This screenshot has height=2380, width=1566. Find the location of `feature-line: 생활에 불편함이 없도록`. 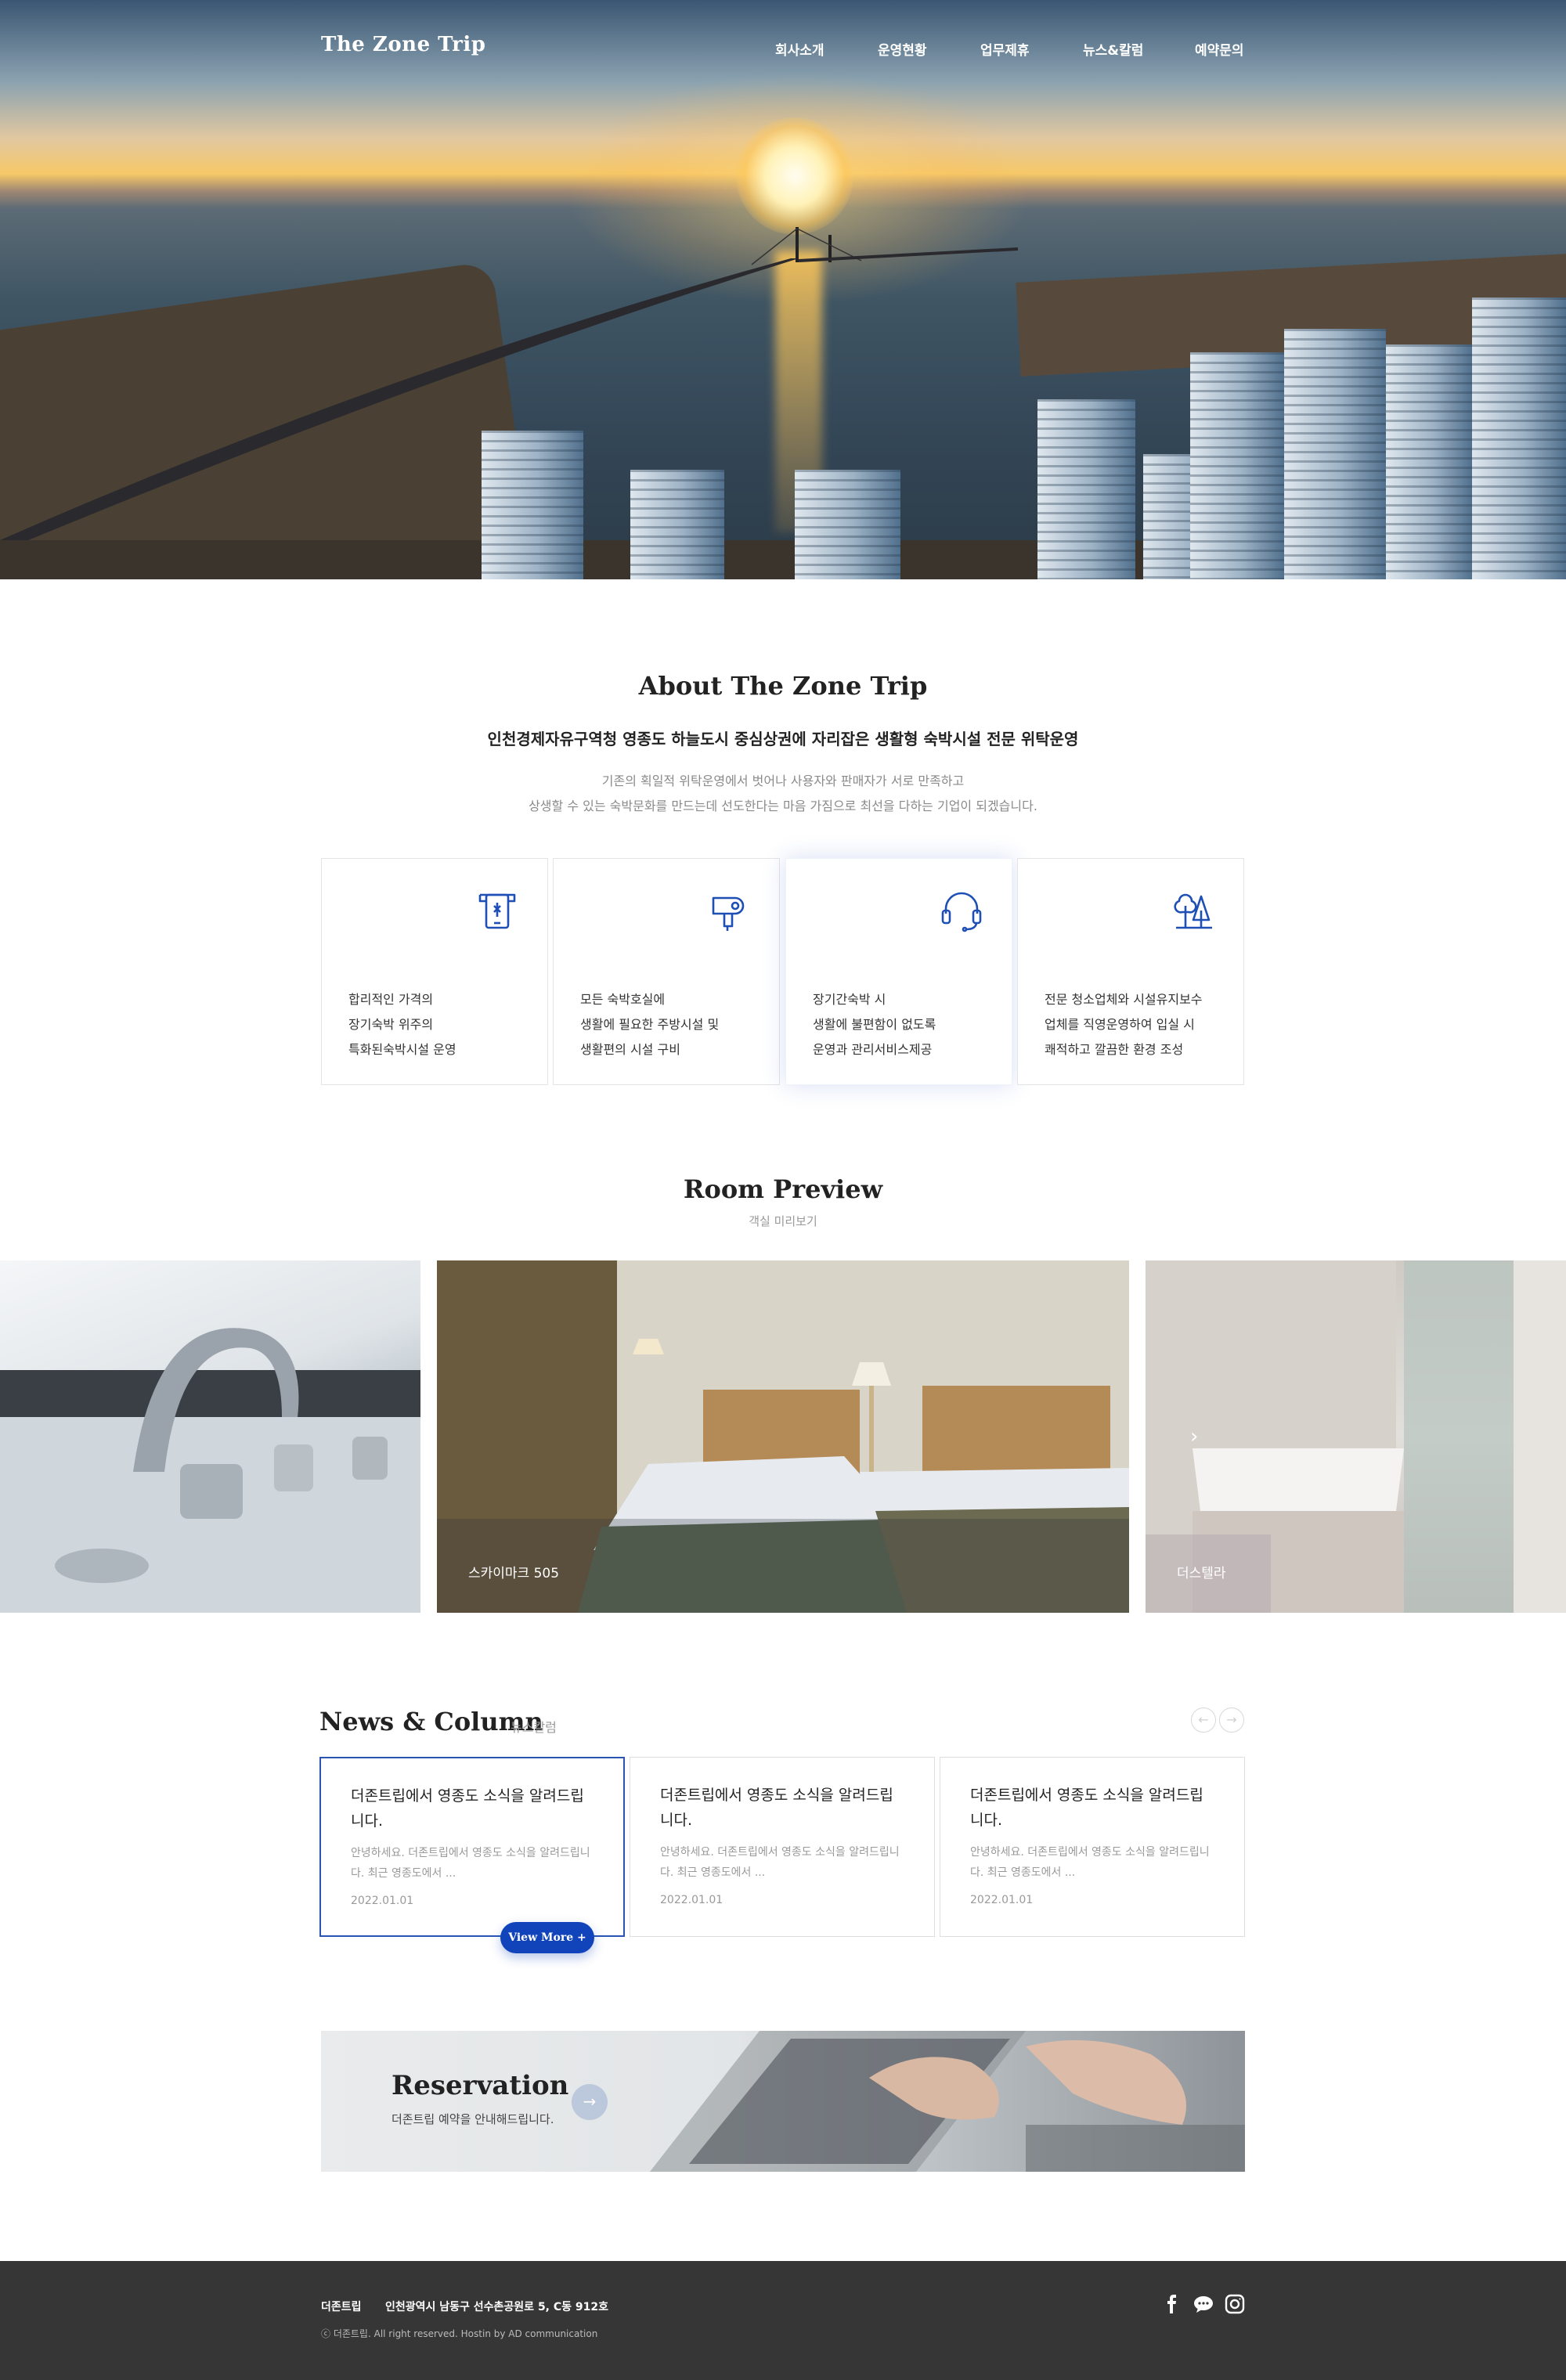

feature-line: 생활에 불편함이 없도록 is located at coordinates (874, 1024).